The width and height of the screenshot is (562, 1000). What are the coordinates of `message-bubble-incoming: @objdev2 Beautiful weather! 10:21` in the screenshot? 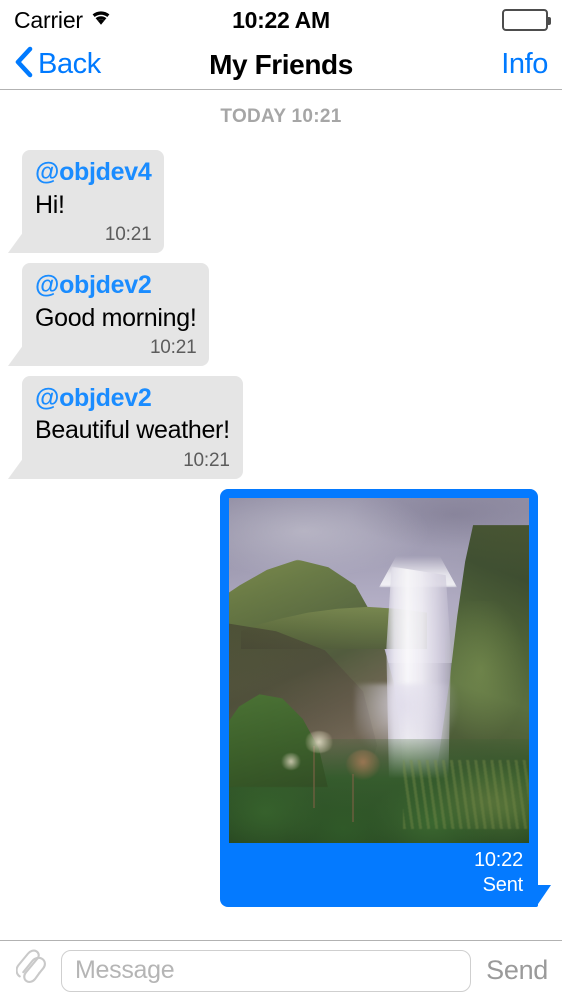 It's located at (125, 427).